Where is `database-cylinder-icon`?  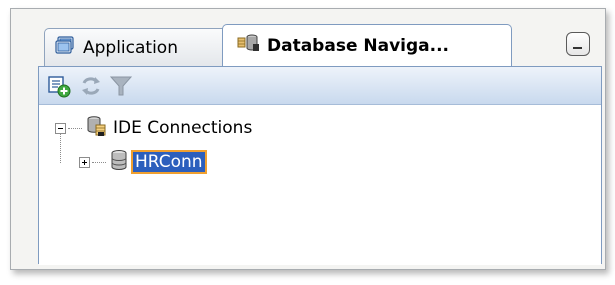 database-cylinder-icon is located at coordinates (119, 162).